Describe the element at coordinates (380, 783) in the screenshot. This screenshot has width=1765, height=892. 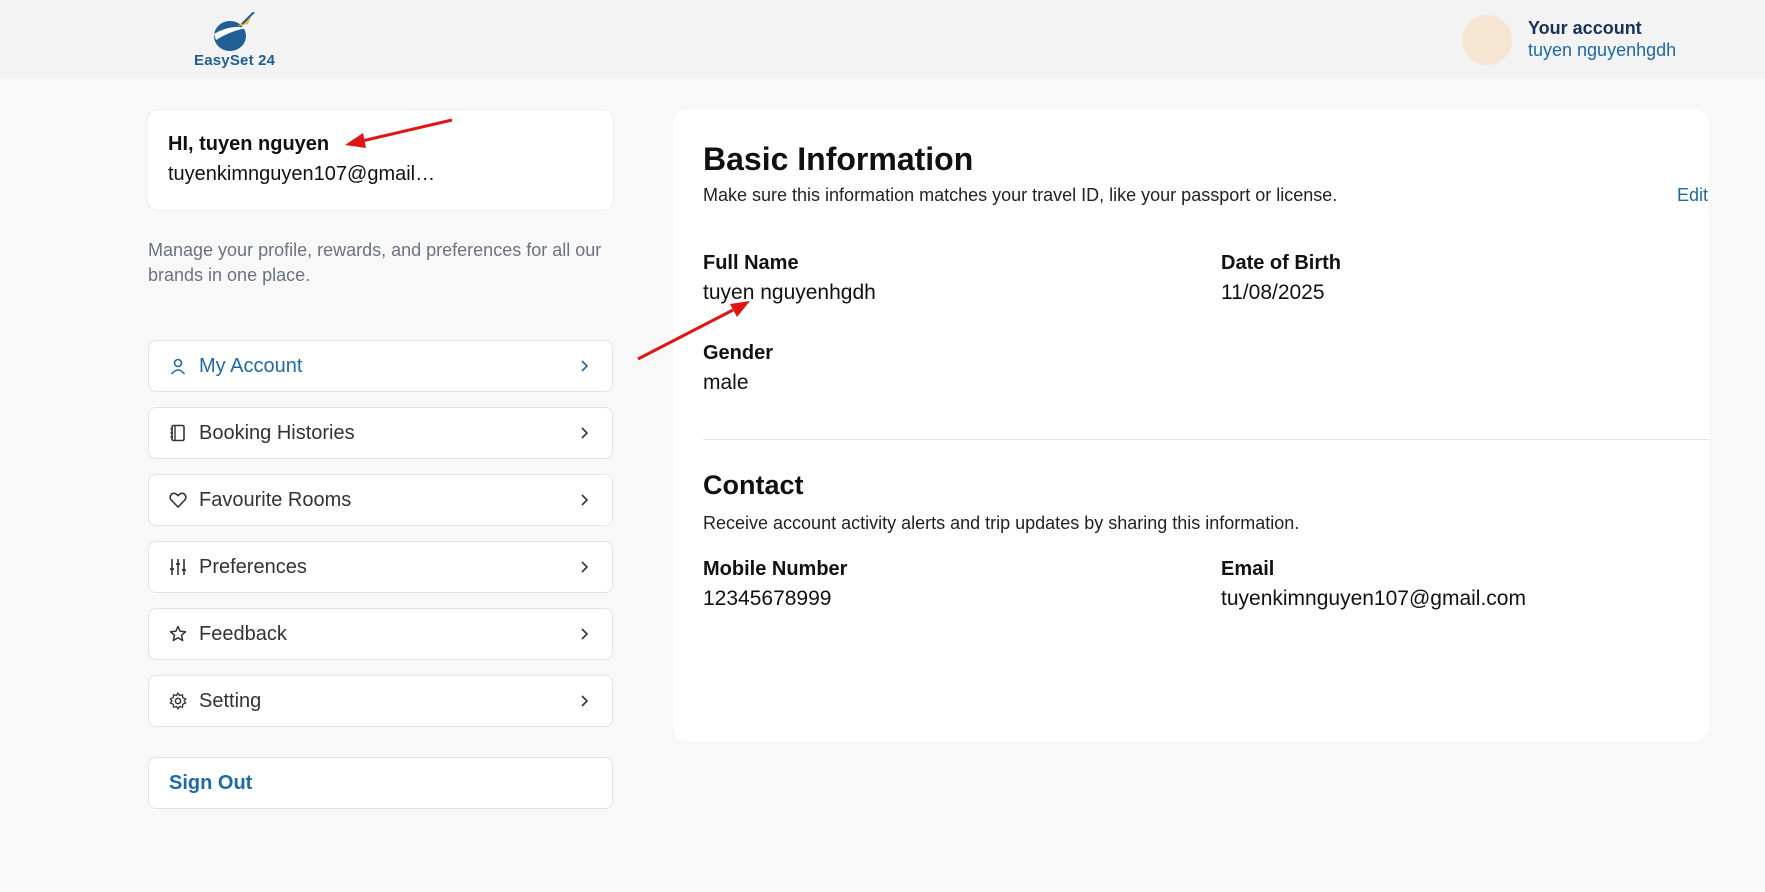
I see `sign-out-button: Sign Out` at that location.